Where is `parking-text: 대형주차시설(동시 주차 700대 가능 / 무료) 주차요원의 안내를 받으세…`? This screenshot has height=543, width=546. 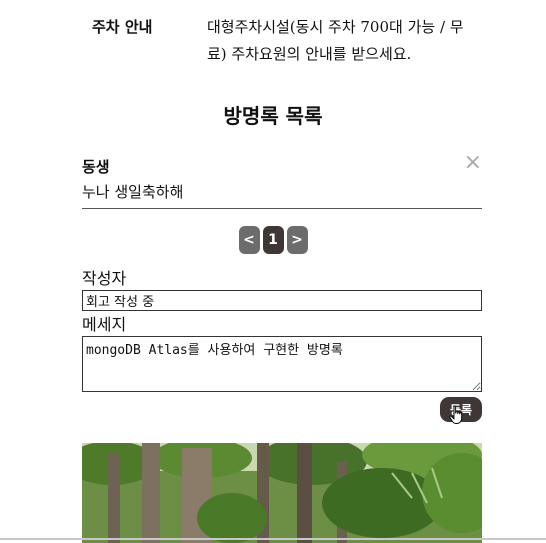 parking-text: 대형주차시설(동시 주차 700대 가능 / 무료) 주차요원의 안내를 받으세… is located at coordinates (335, 40).